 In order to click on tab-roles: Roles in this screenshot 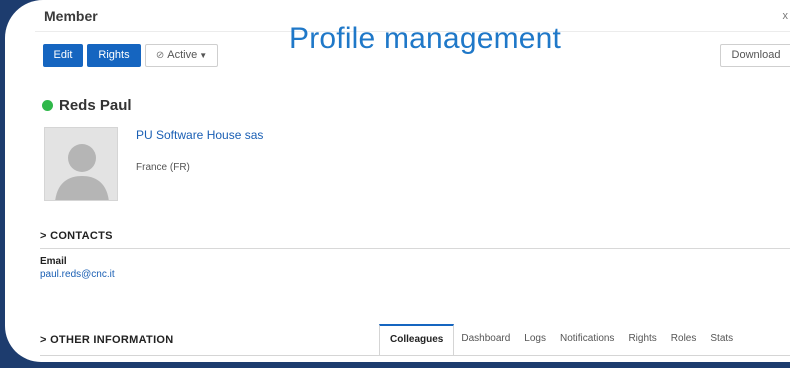, I will do `click(684, 340)`.